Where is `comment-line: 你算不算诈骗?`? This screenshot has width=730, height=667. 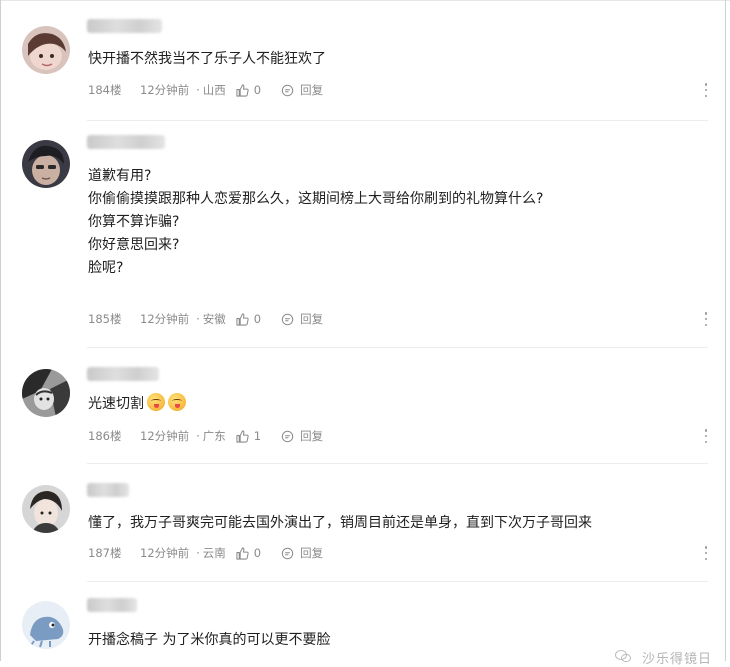 comment-line: 你算不算诈骗? is located at coordinates (134, 222).